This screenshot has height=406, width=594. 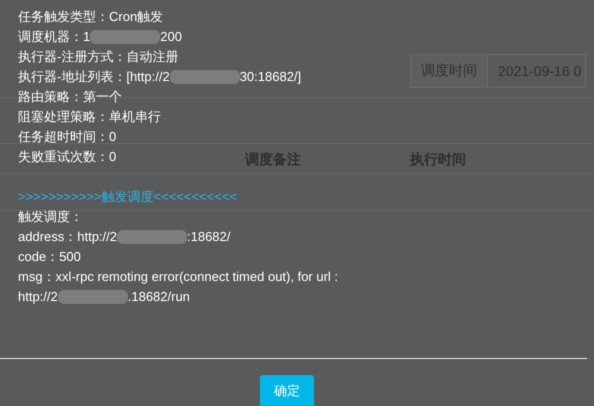 What do you see at coordinates (91, 17) in the screenshot?
I see `field-text: 任务触发类型：Cron触发` at bounding box center [91, 17].